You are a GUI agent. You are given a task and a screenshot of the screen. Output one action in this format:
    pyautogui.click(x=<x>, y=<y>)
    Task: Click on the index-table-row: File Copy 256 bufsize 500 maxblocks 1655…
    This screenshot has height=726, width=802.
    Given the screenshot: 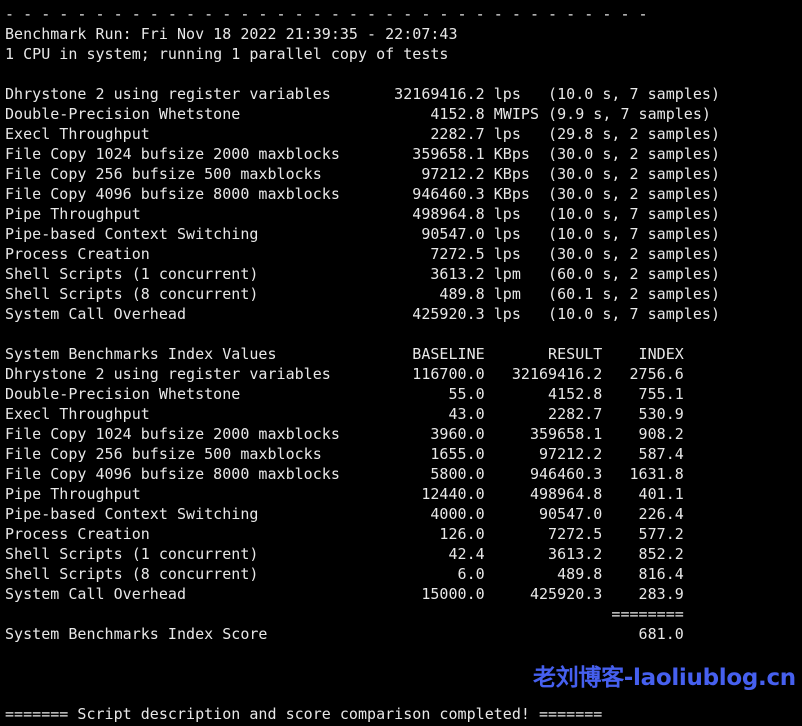 What is the action you would take?
    pyautogui.click(x=344, y=454)
    